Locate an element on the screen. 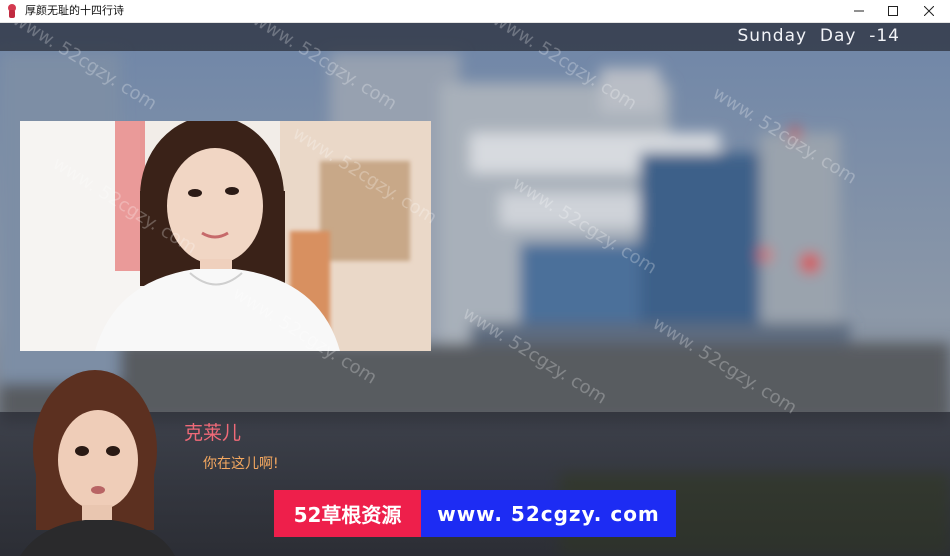 This screenshot has height=556, width=950. window-titlebar: 厚颜无耻的十四行诗 is located at coordinates (475, 11).